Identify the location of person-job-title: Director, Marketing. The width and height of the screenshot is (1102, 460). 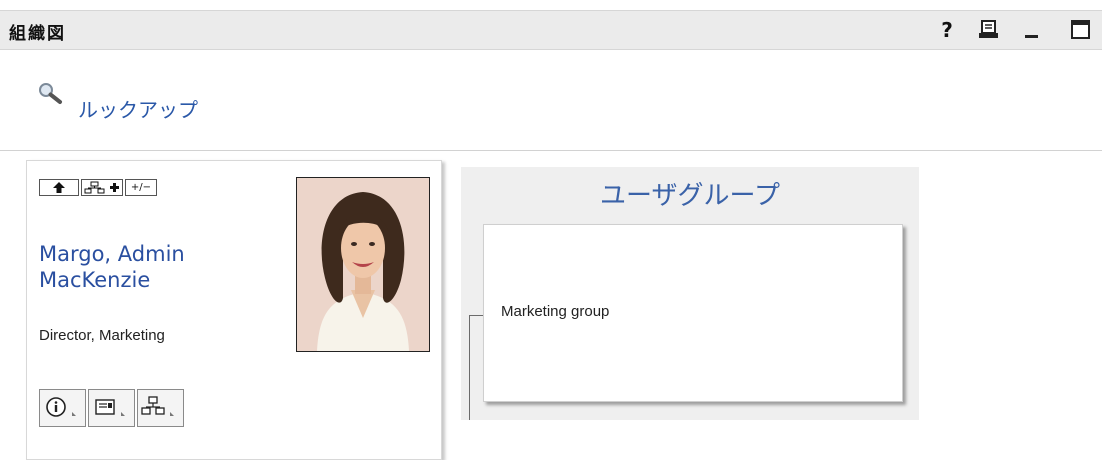
(102, 335).